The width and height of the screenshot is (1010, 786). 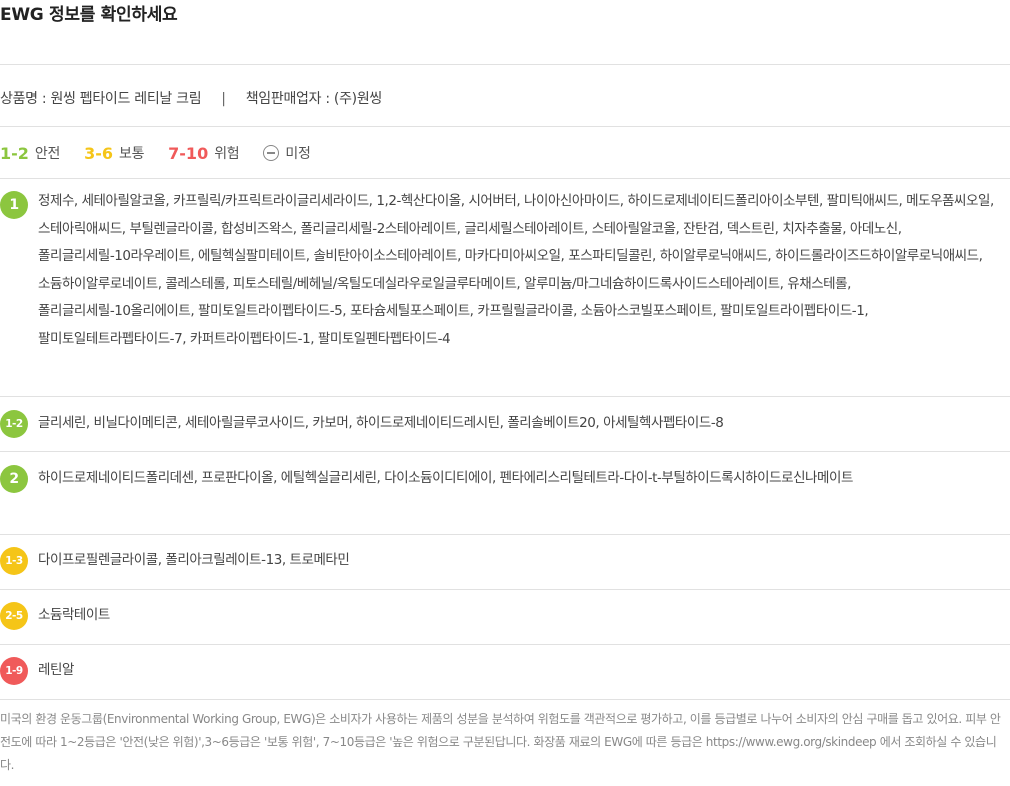 What do you see at coordinates (74, 615) in the screenshot?
I see `ingredient-list: 소듐락테이트` at bounding box center [74, 615].